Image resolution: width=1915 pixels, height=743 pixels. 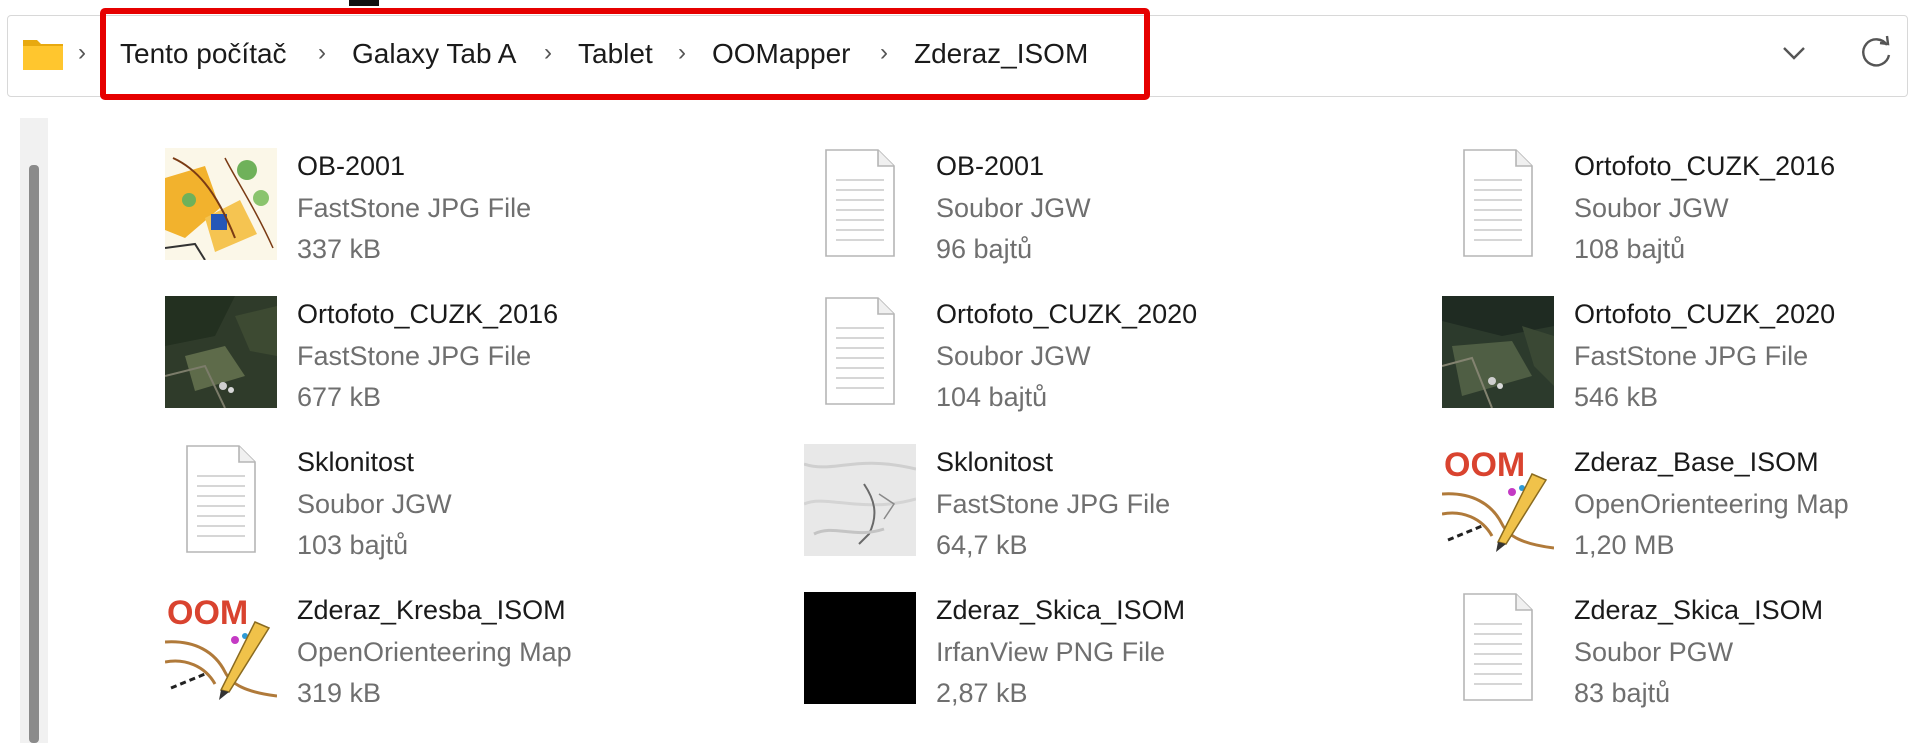 What do you see at coordinates (1624, 545) in the screenshot?
I see `file-size: 1,20 MB` at bounding box center [1624, 545].